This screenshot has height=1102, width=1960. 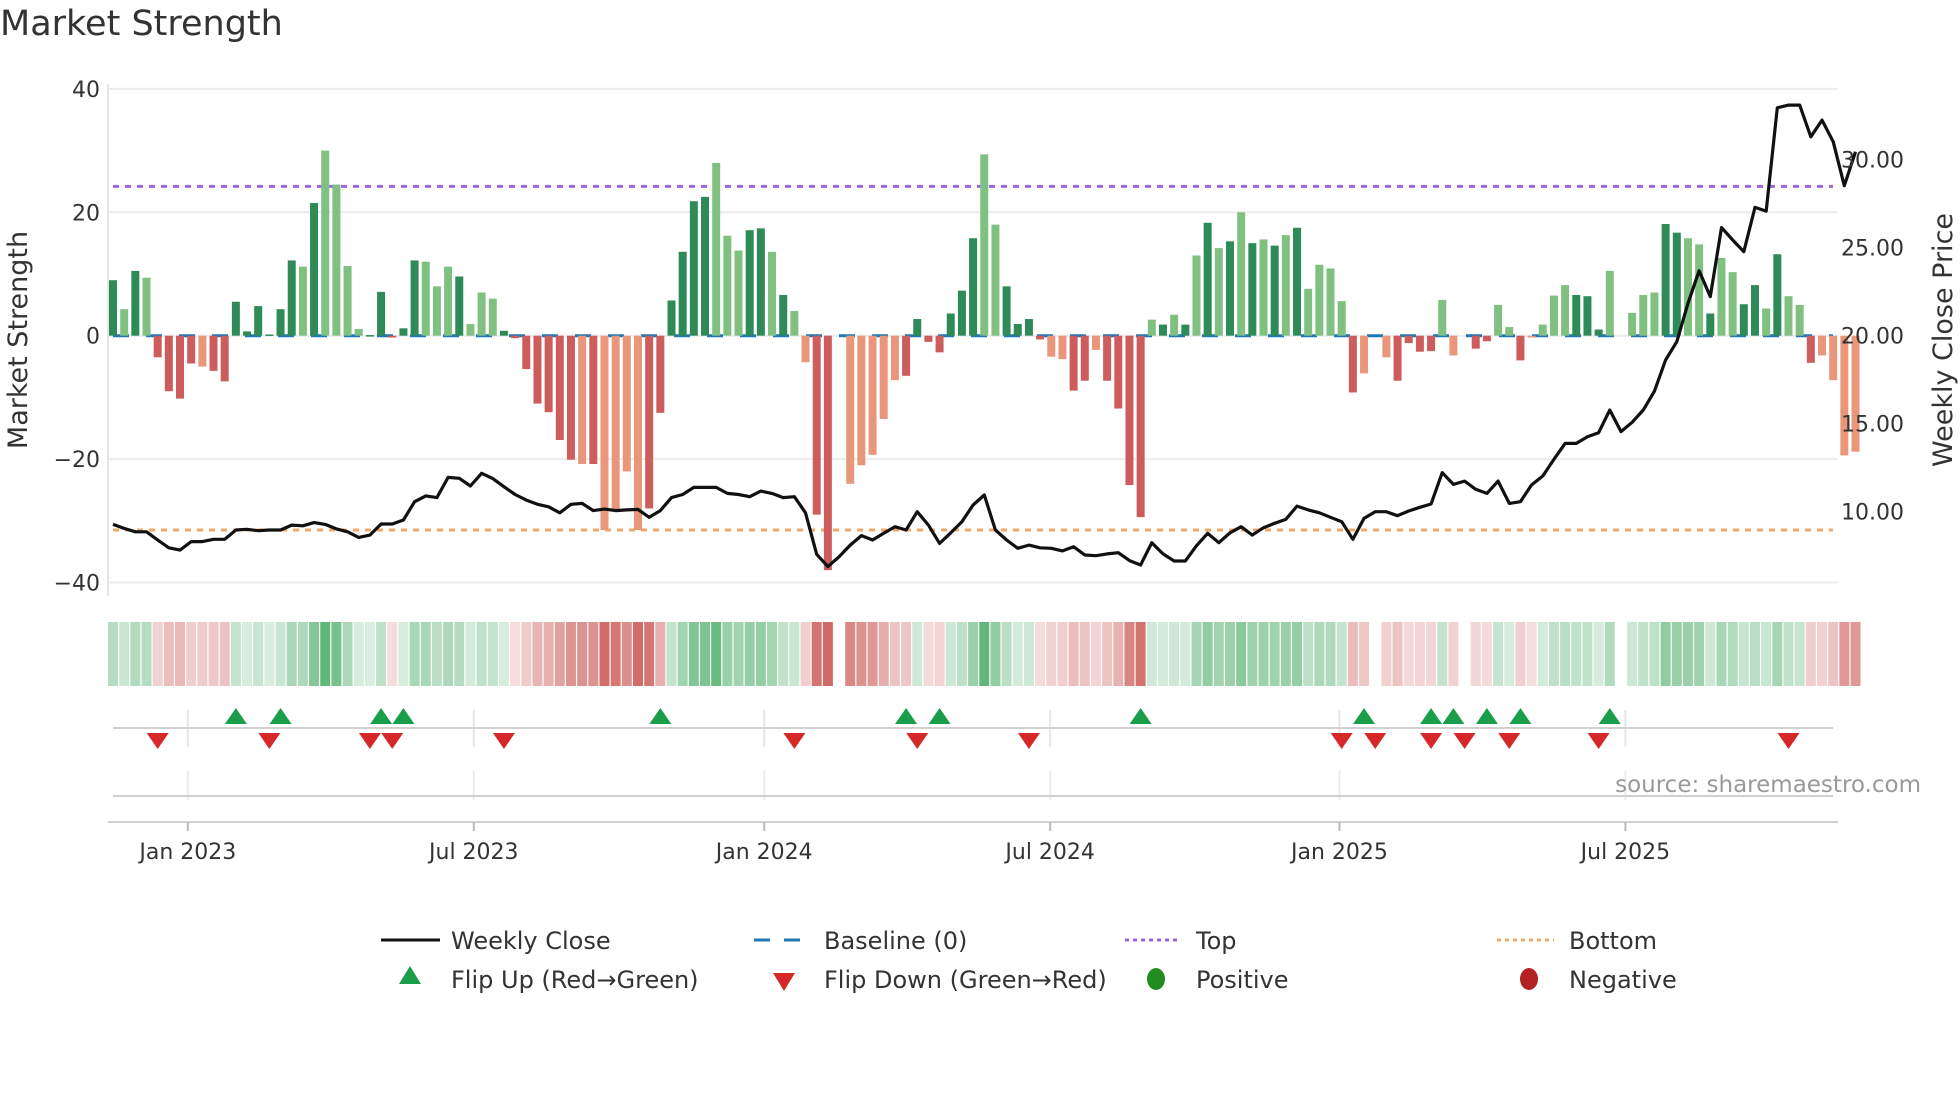 I want to click on legend-weekly-close: Weekly Close, so click(x=531, y=941).